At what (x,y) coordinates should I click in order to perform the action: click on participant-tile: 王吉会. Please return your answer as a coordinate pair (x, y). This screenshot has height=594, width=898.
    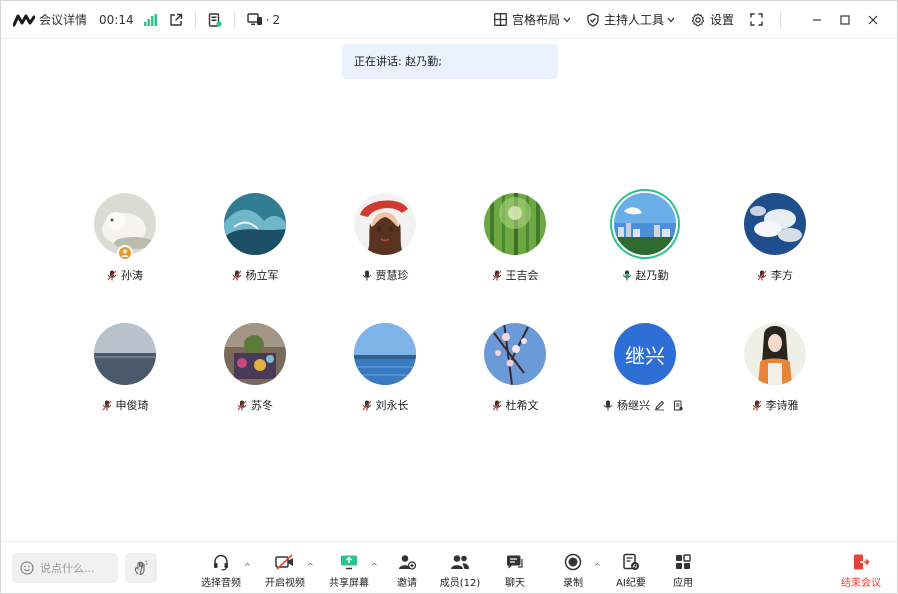
    Looking at the image, I should click on (515, 248).